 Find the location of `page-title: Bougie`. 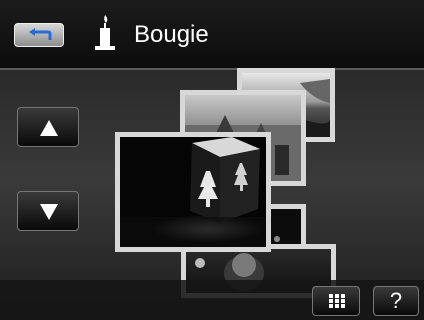

page-title: Bougie is located at coordinates (171, 34).